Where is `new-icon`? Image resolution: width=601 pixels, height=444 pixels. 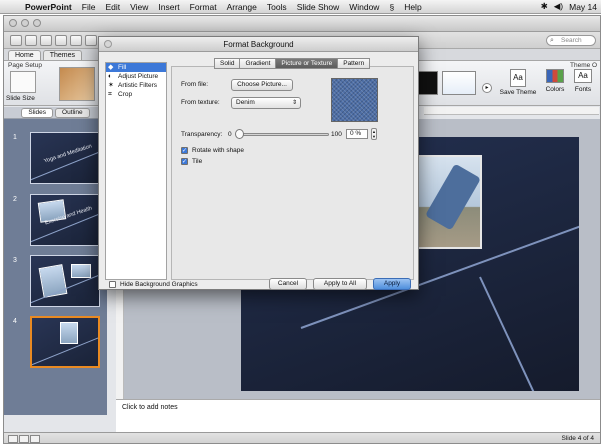
new-icon is located at coordinates (16, 40).